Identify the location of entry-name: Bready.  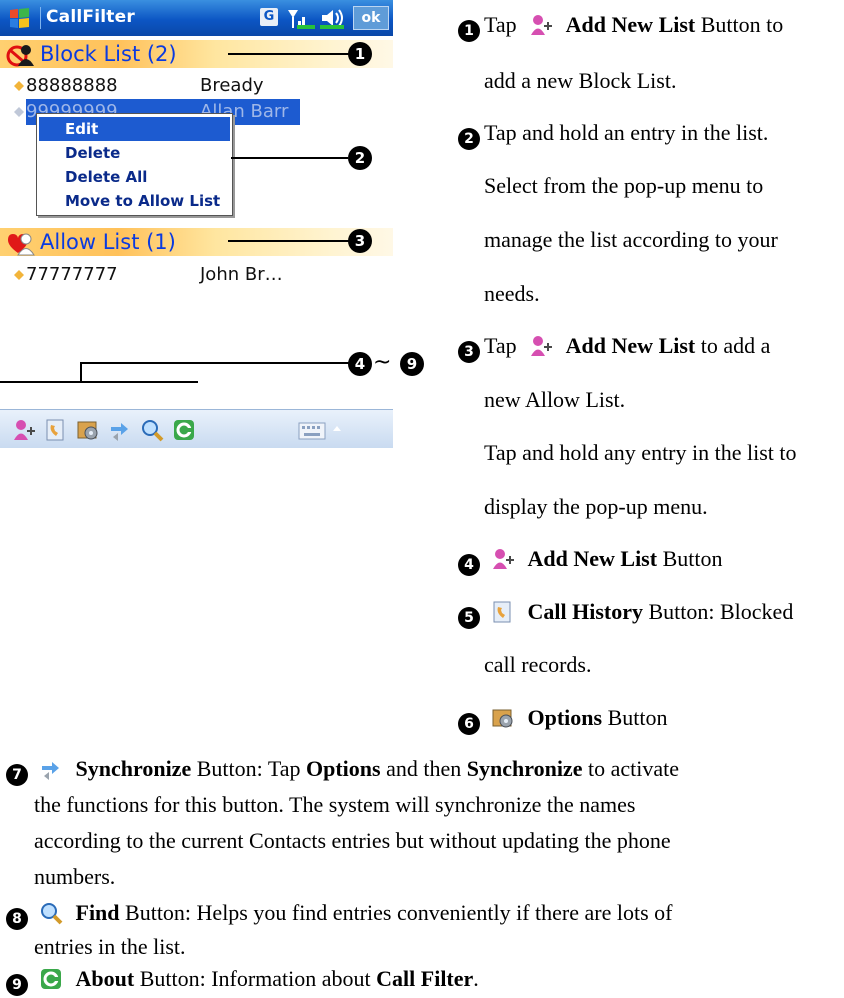
(232, 85).